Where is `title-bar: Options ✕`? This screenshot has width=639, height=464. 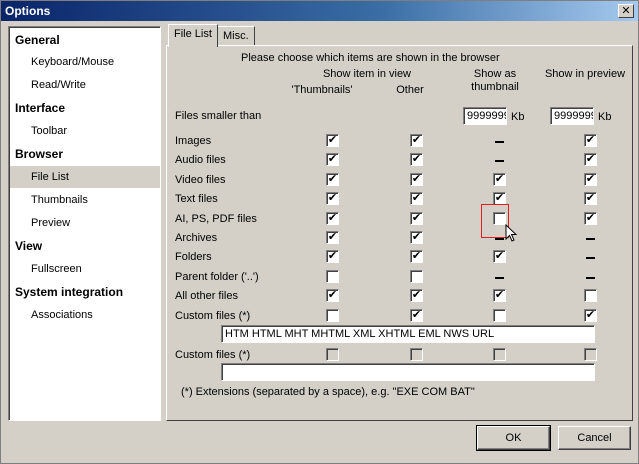
title-bar: Options ✕ is located at coordinates (319, 11).